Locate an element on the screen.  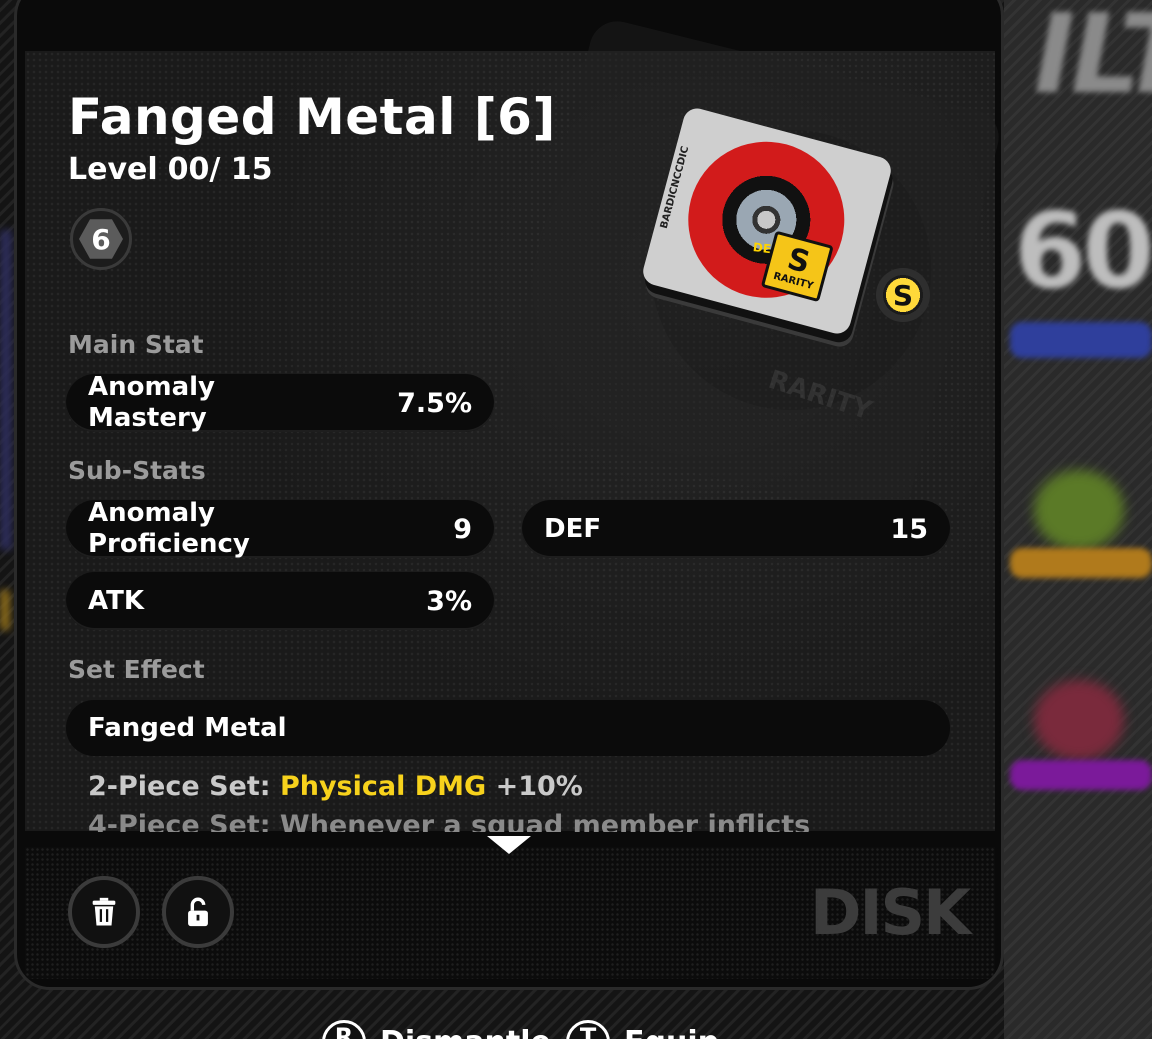
stat-name: Anomaly Mastery is located at coordinates (151, 402).